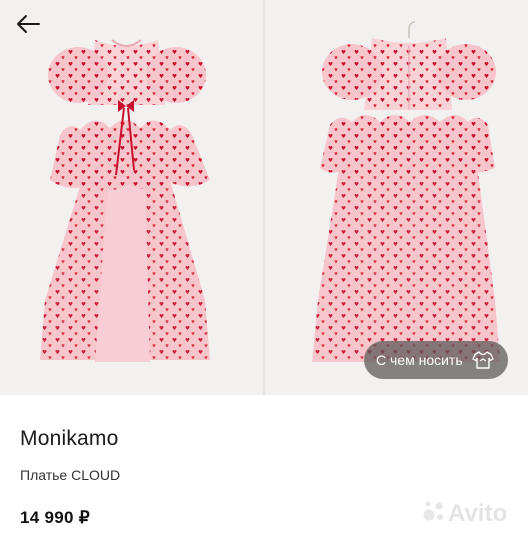 The width and height of the screenshot is (528, 540). I want to click on outfit-suggestions-button: С чем носить, so click(436, 360).